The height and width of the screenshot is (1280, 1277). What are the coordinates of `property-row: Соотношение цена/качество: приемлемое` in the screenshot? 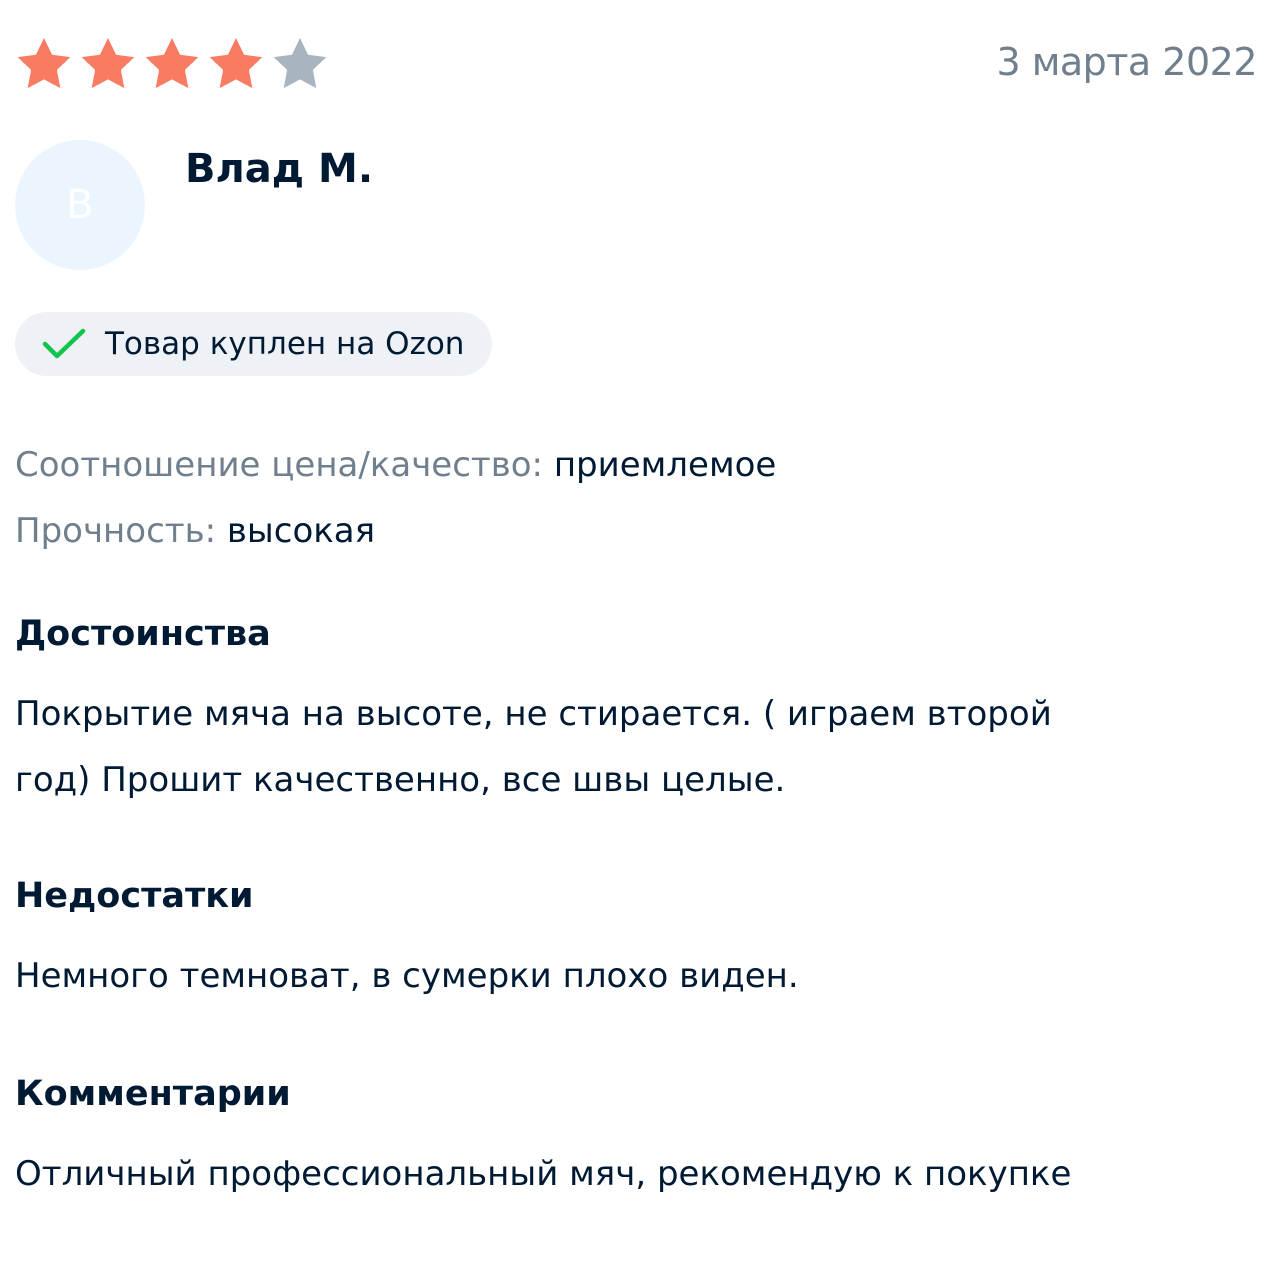 It's located at (395, 465).